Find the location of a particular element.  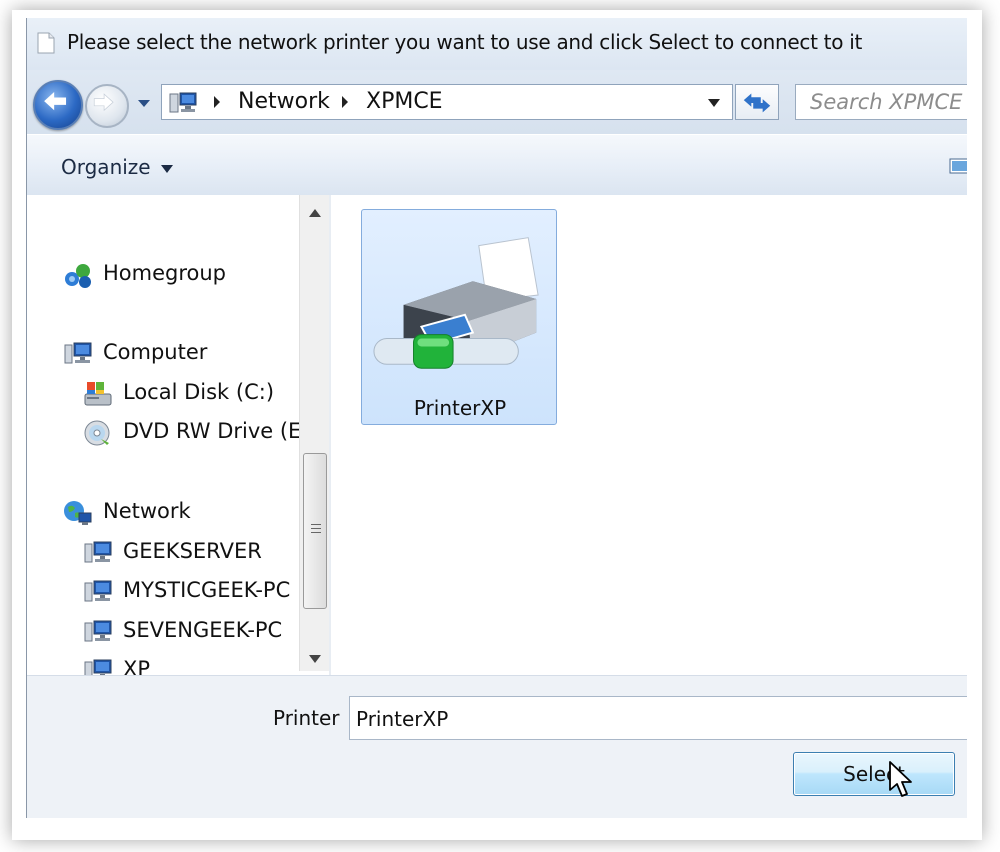

organize-button: Organize is located at coordinates (106, 167).